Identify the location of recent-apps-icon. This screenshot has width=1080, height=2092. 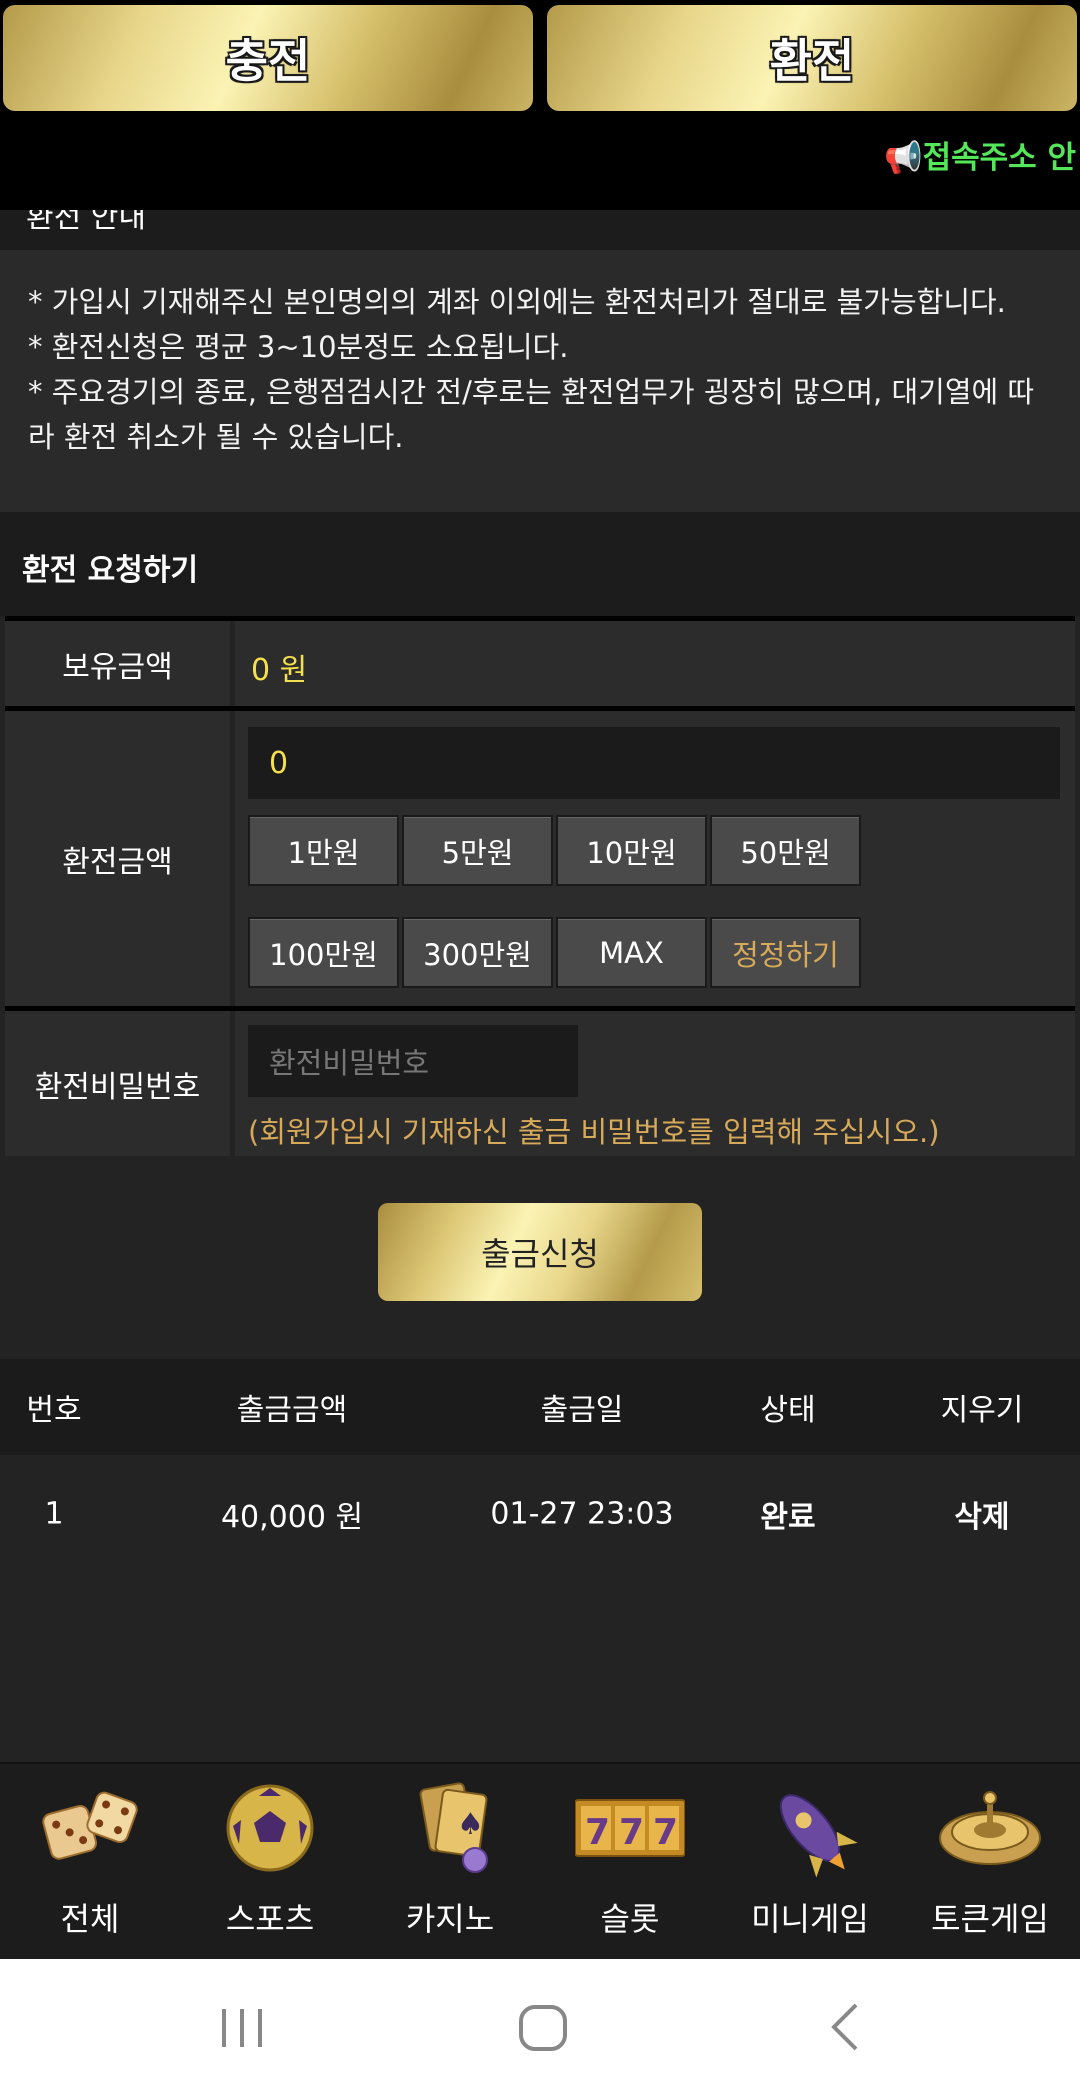
(242, 2027).